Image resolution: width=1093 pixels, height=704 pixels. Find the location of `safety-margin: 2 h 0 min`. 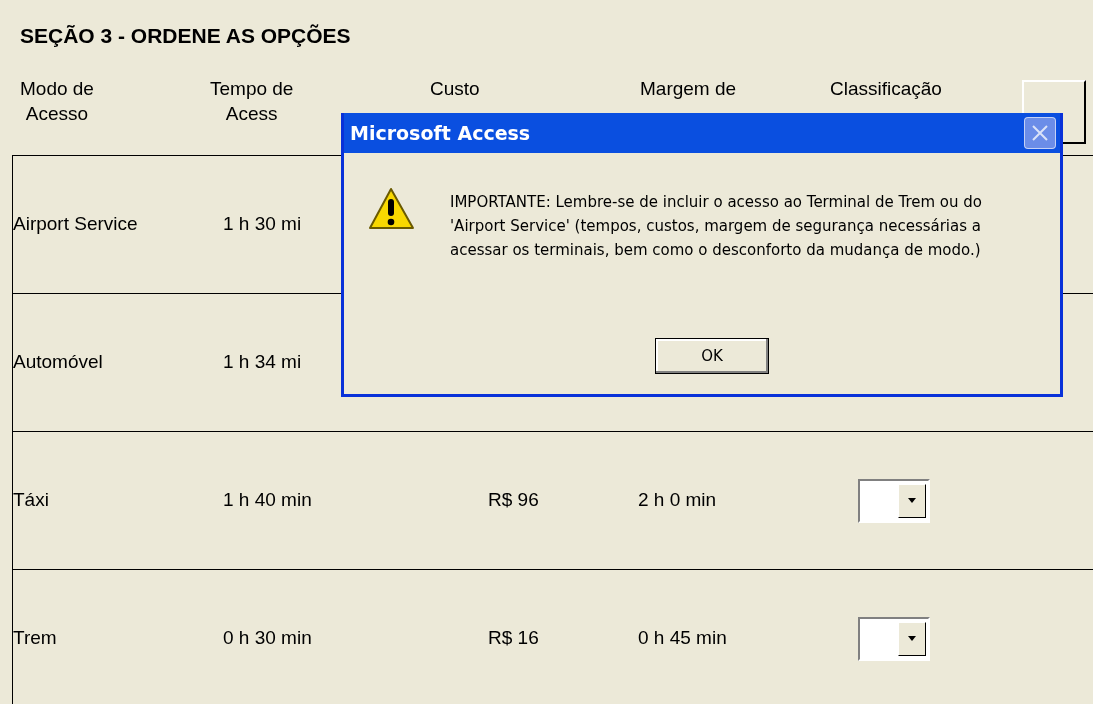

safety-margin: 2 h 0 min is located at coordinates (677, 500).